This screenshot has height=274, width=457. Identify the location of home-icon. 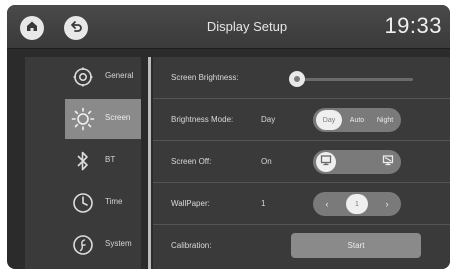
(32, 28).